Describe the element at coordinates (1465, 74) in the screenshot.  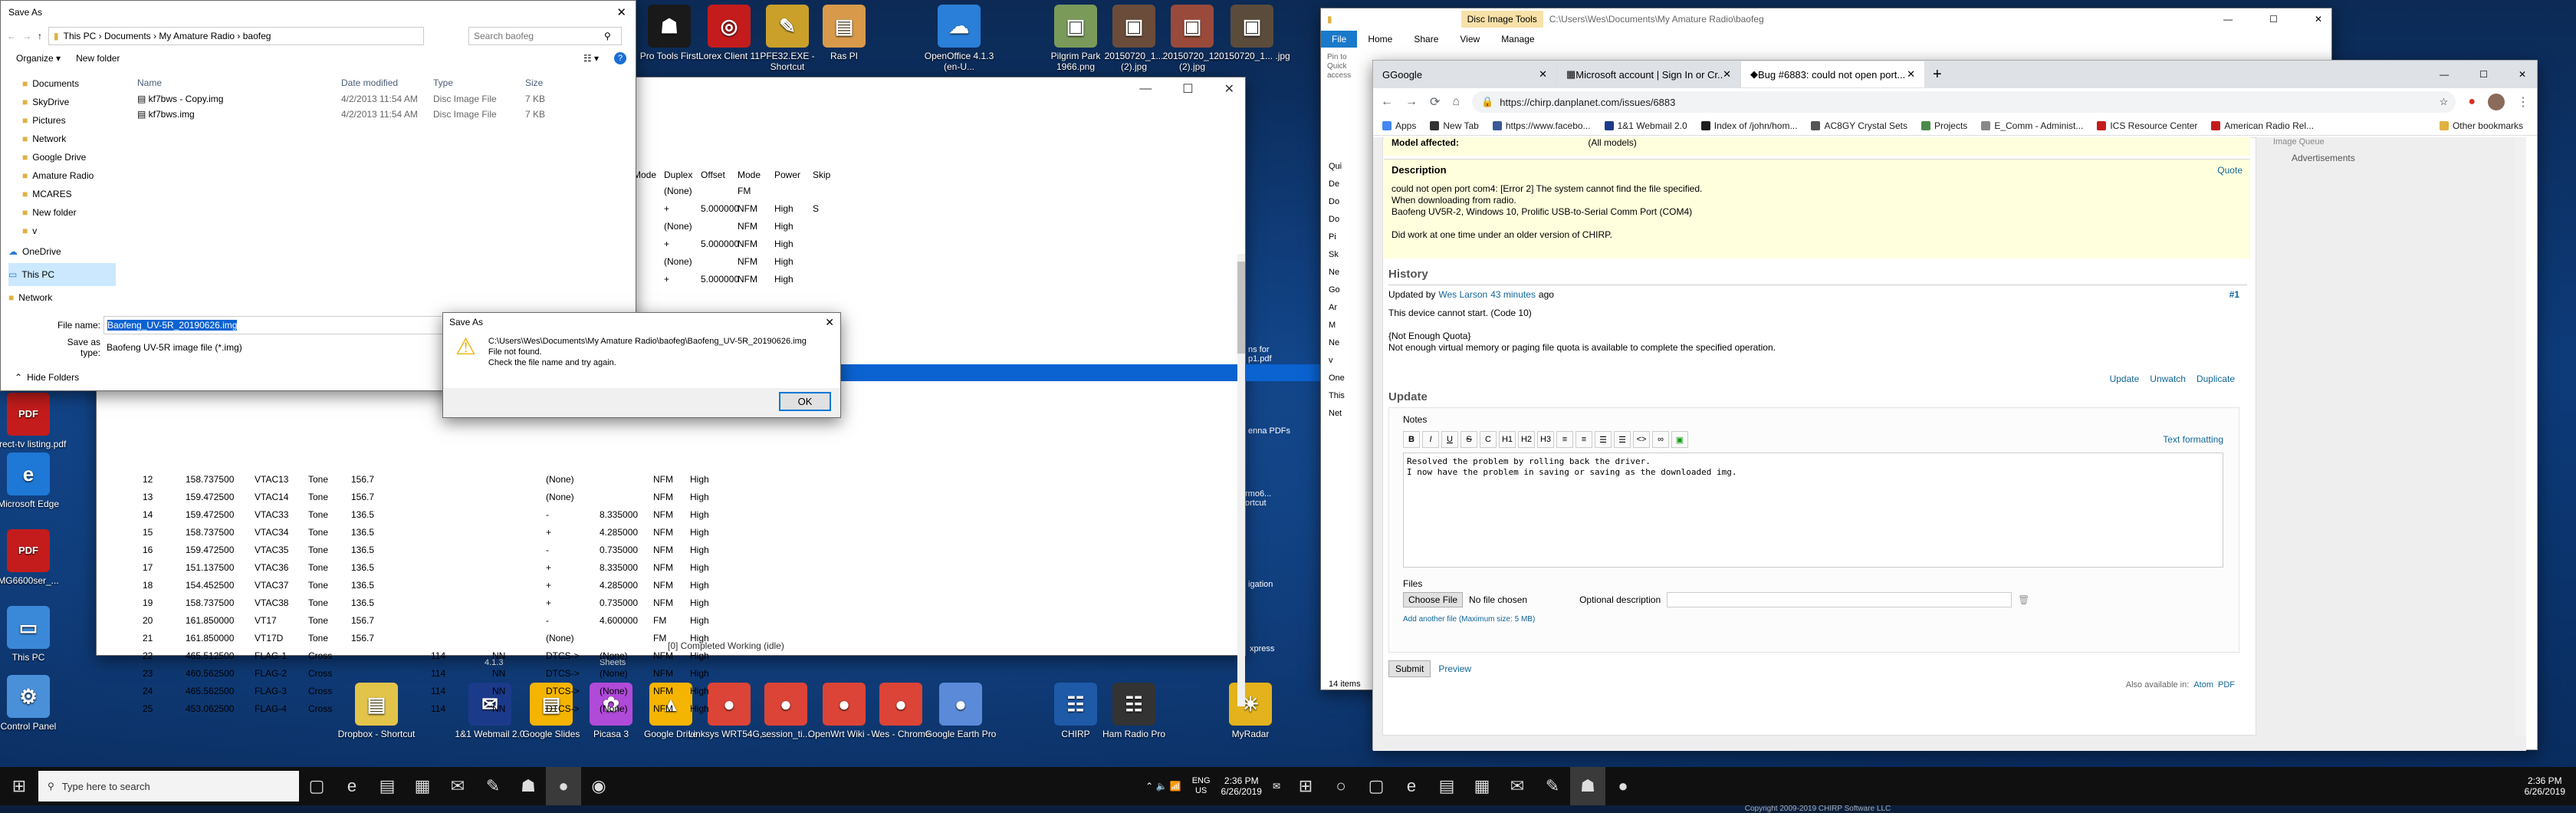
I see `browser-tab: G Google ✕` at that location.